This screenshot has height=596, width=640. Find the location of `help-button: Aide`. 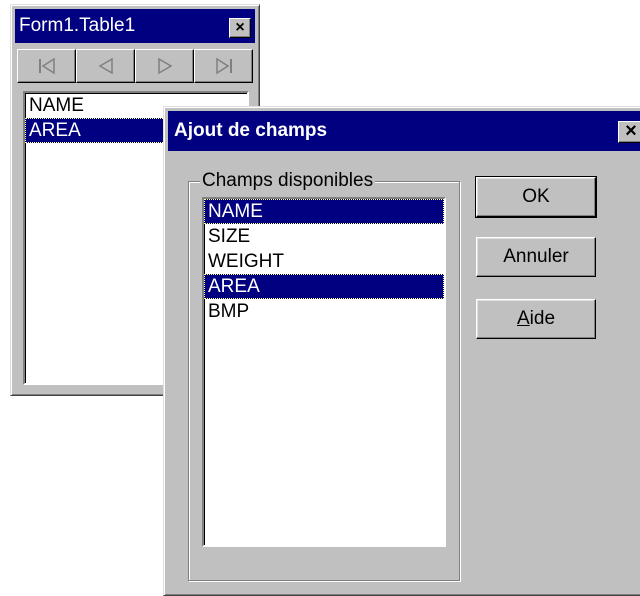

help-button: Aide is located at coordinates (536, 319).